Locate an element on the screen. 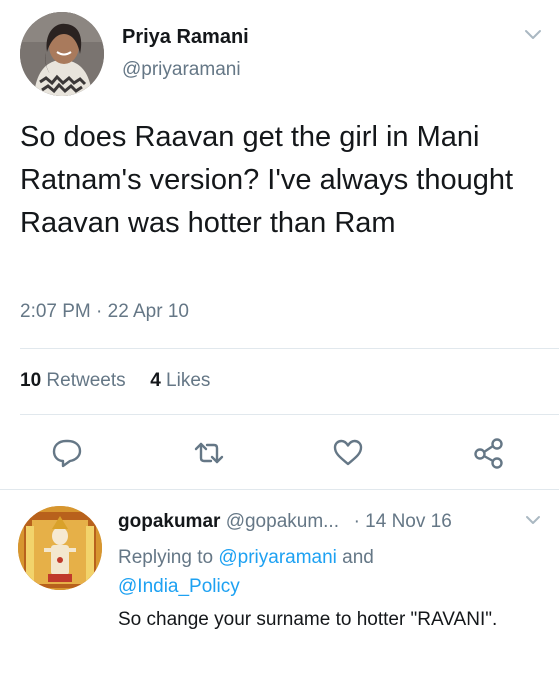 This screenshot has height=680, width=559. reply-author-name: gopakumar is located at coordinates (169, 521).